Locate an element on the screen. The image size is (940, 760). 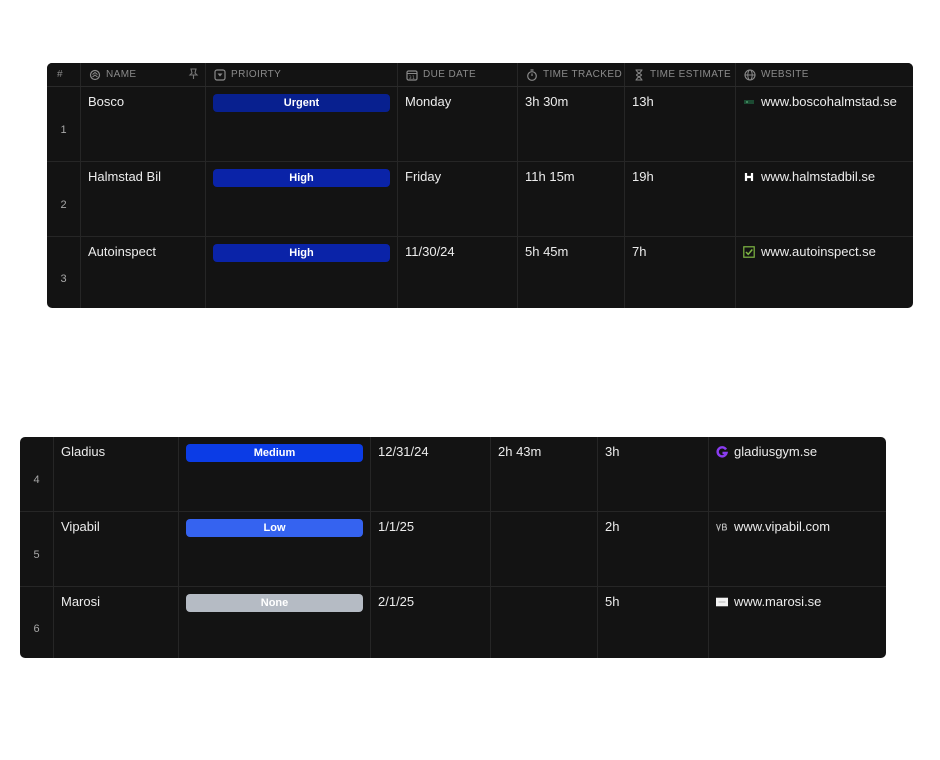
time-tracked-cell: 5h 45m is located at coordinates (571, 272).